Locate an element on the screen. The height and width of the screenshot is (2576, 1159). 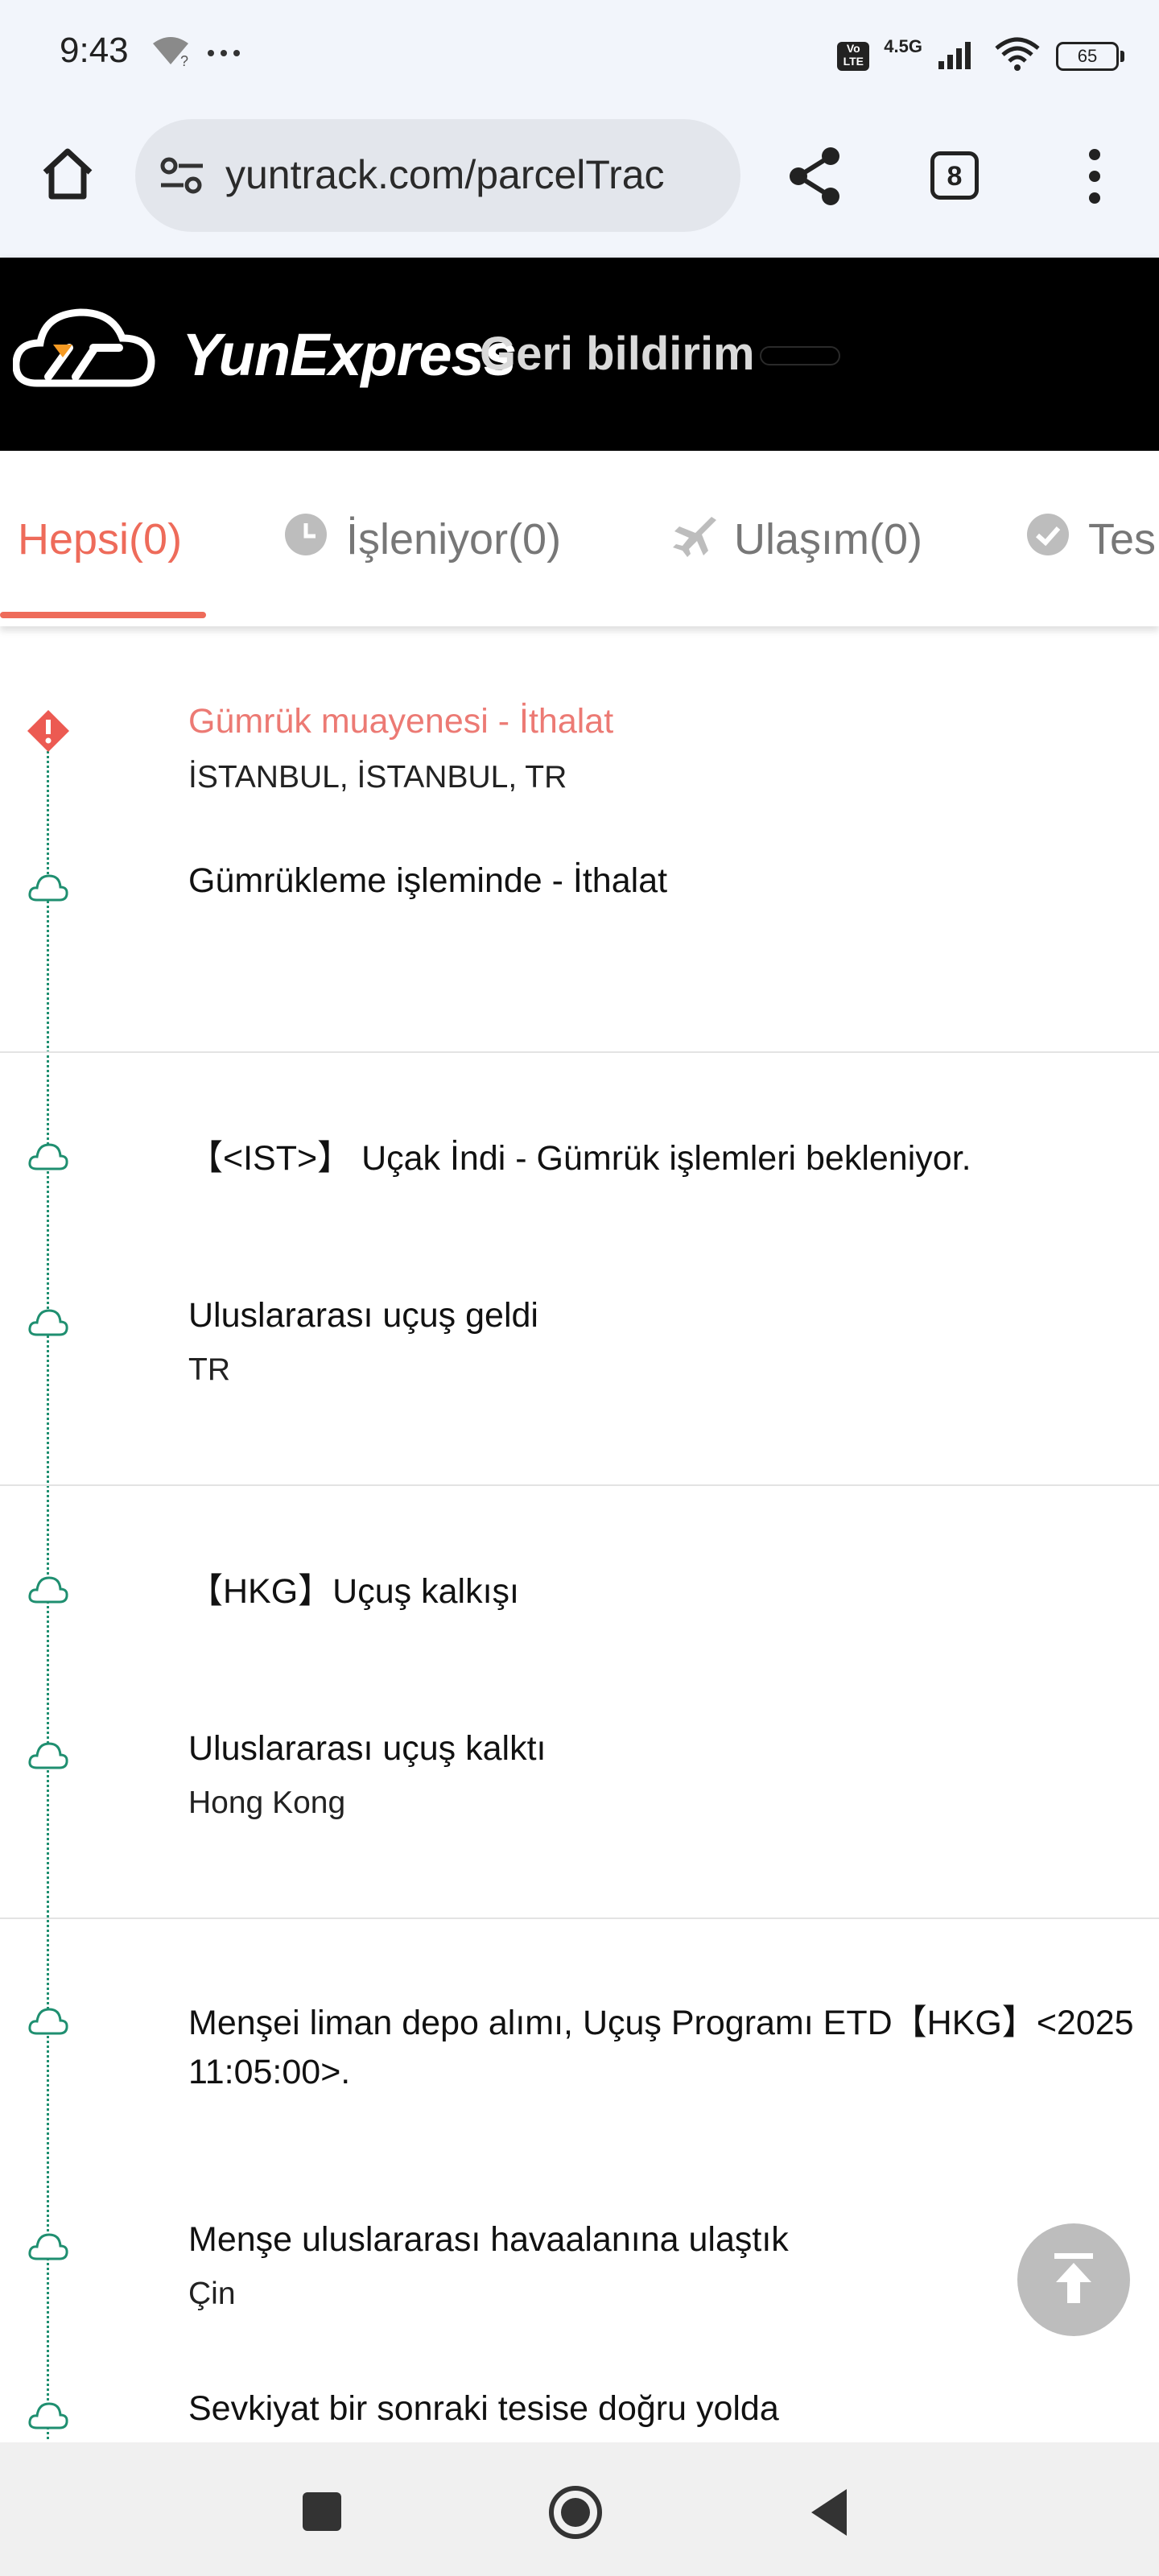
event-title: Uluslararası uçuş kalktı is located at coordinates (367, 1748).